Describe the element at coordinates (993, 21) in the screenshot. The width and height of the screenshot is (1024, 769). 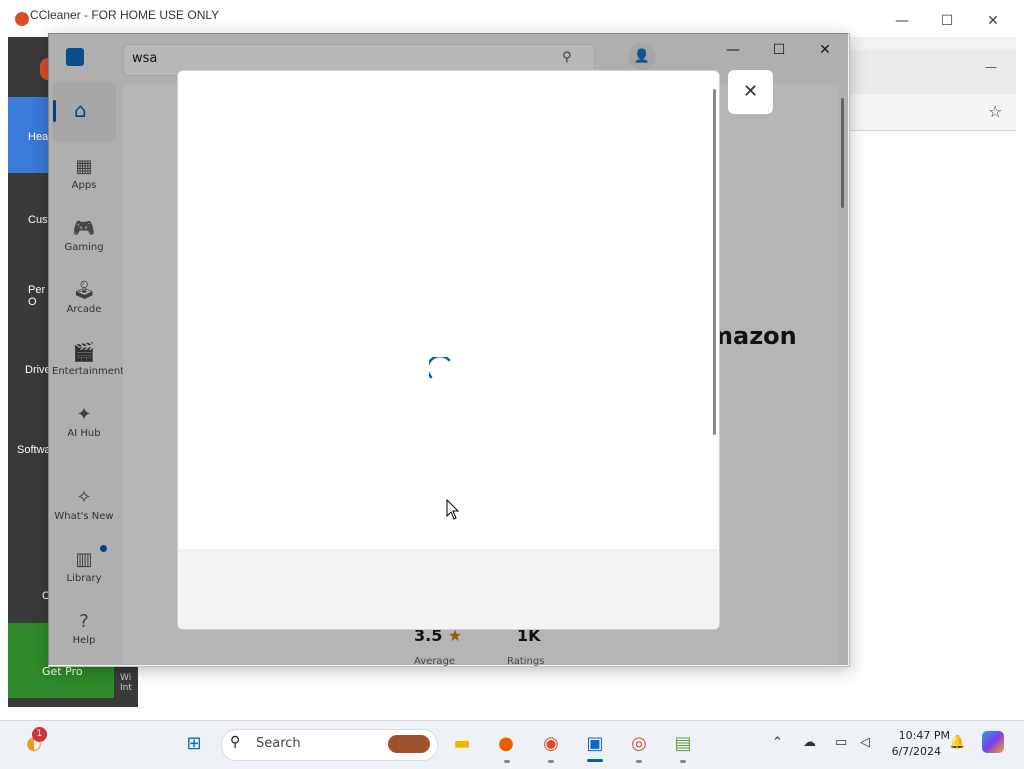
I see `ccleaner-close-button: ✕` at that location.